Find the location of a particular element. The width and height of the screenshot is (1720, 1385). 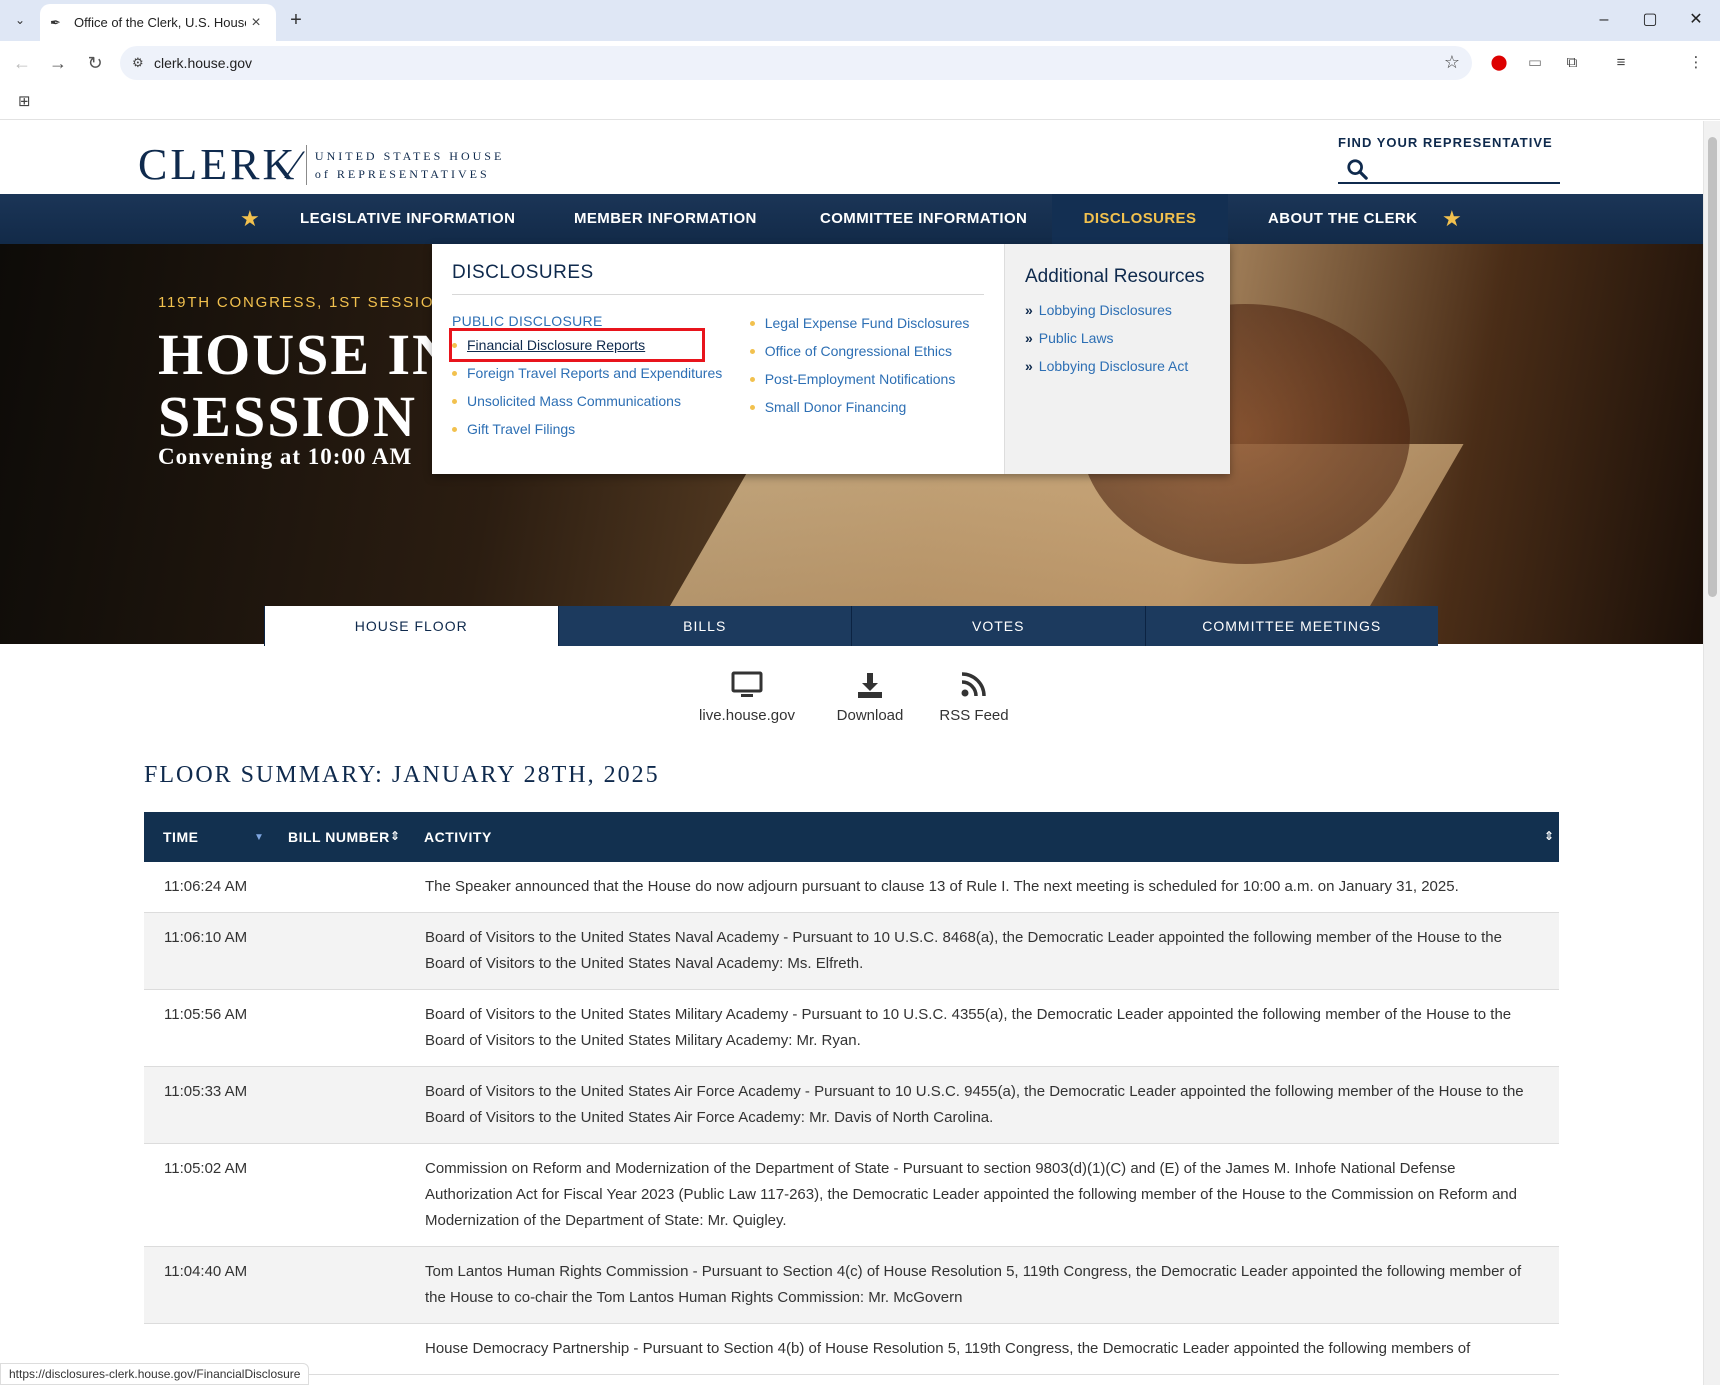

quill-icon: ⁄ is located at coordinates (294, 164).